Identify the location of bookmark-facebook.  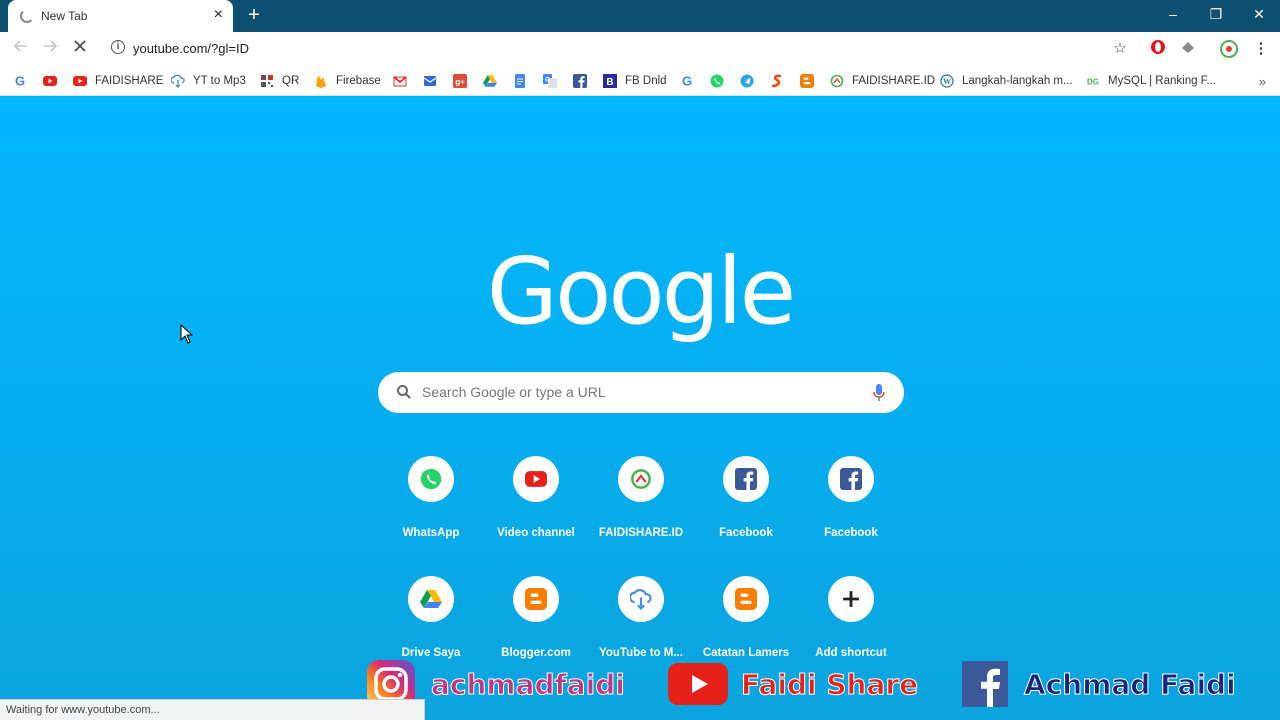
(580, 81).